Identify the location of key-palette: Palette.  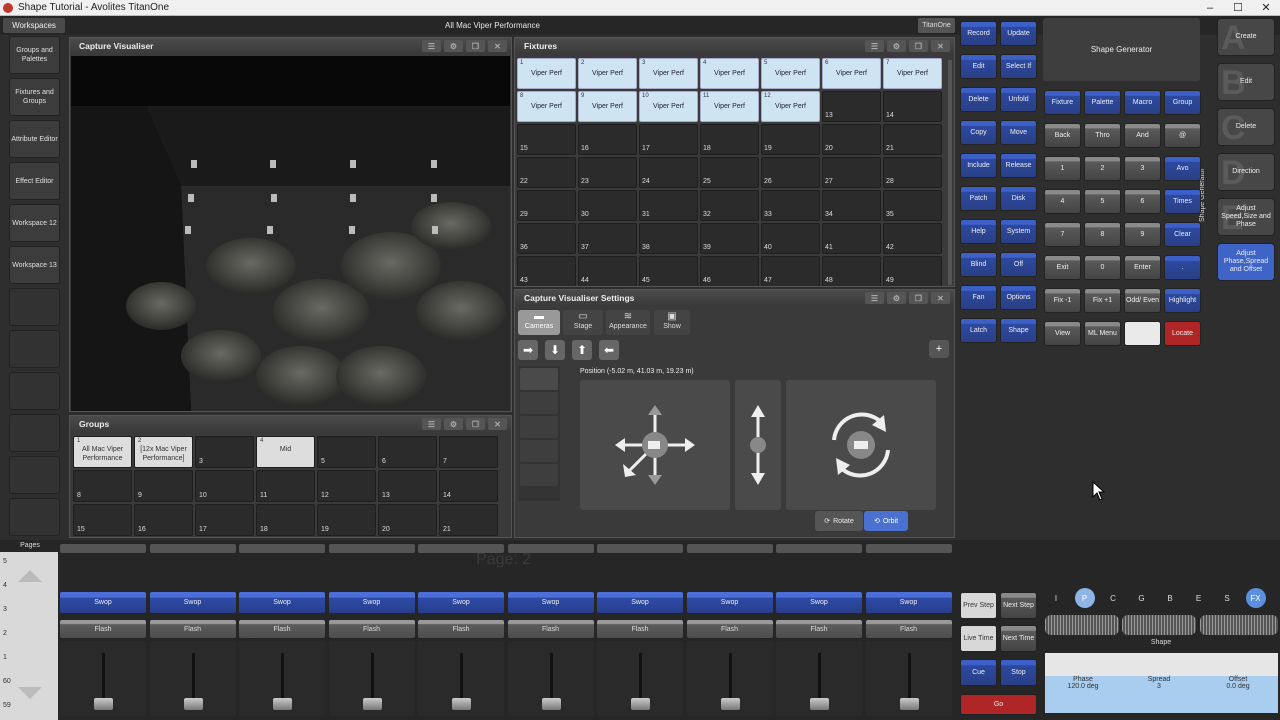
(1102, 102).